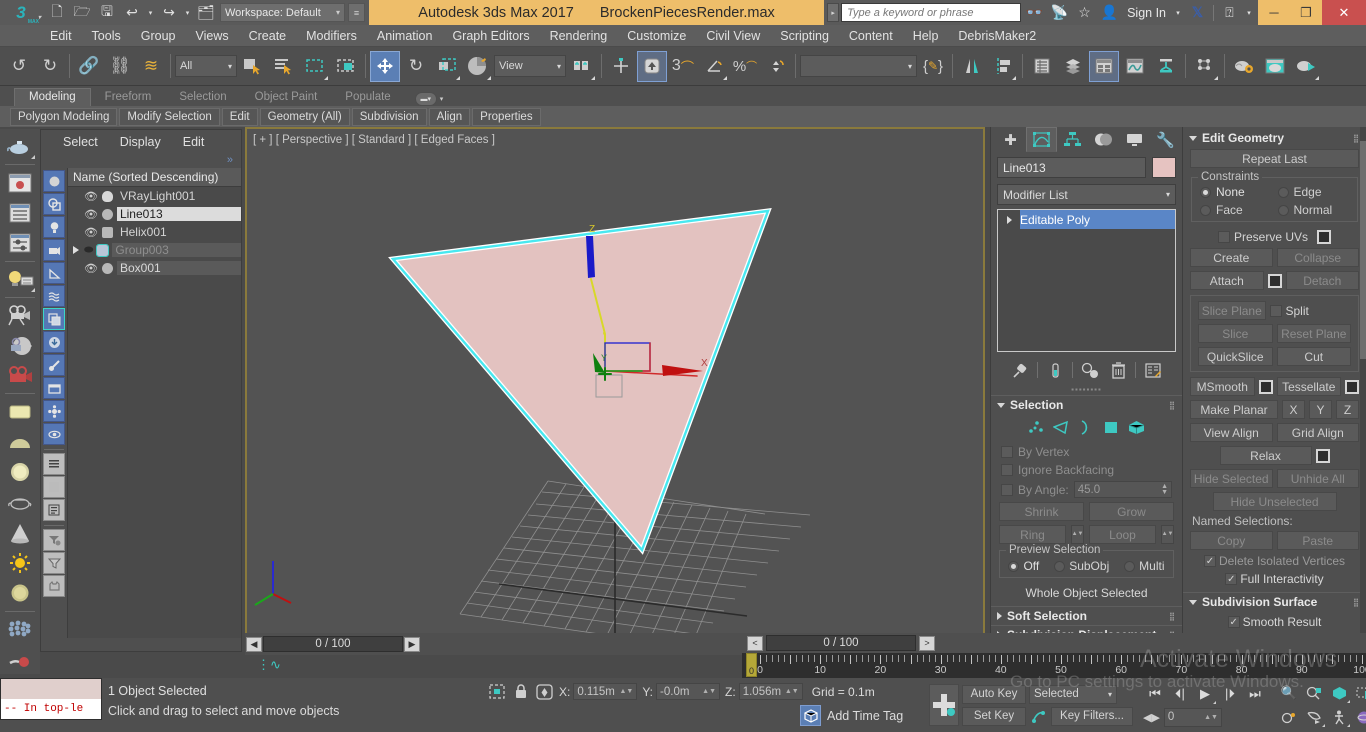 The height and width of the screenshot is (732, 1366). What do you see at coordinates (1209, 561) in the screenshot?
I see `delete-isolated-vertices-checkbox: ✓` at bounding box center [1209, 561].